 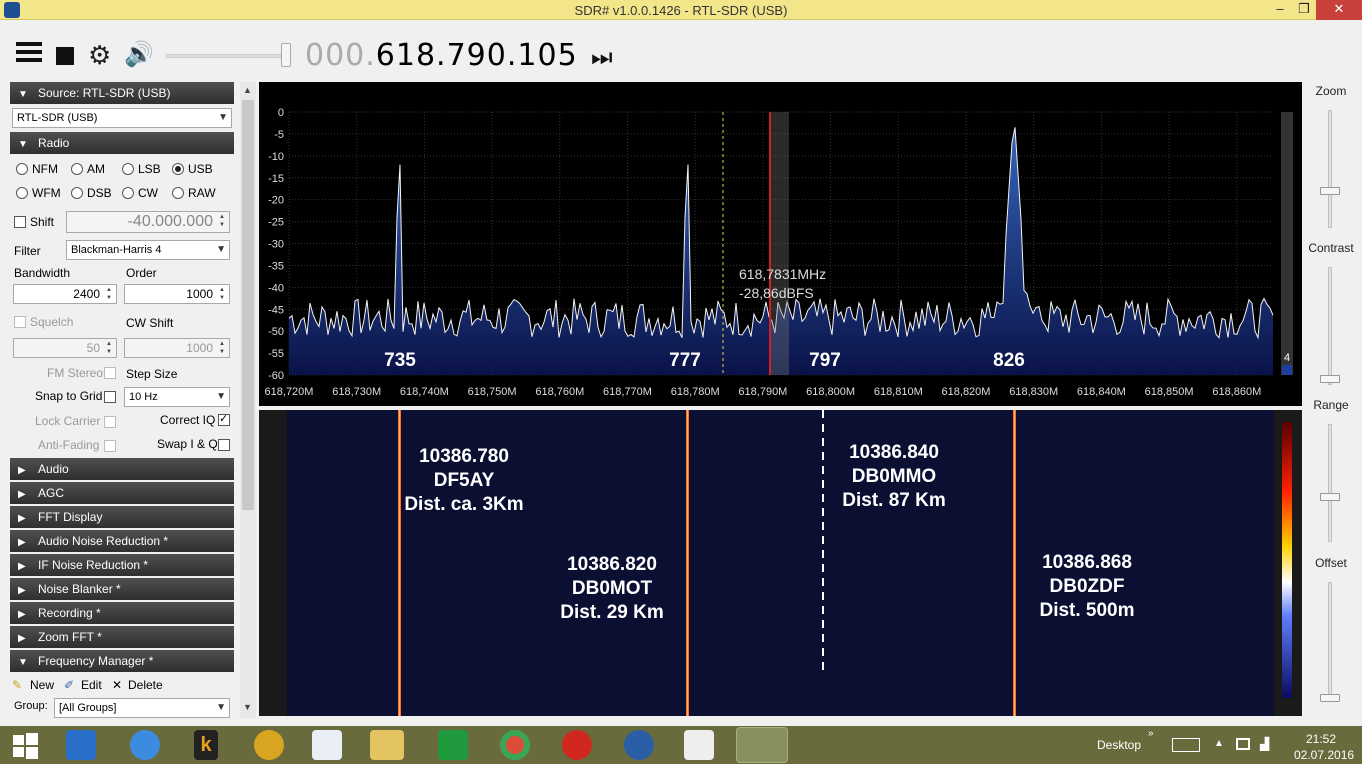 I want to click on lockcarrier-checkbox, so click(x=110, y=422).